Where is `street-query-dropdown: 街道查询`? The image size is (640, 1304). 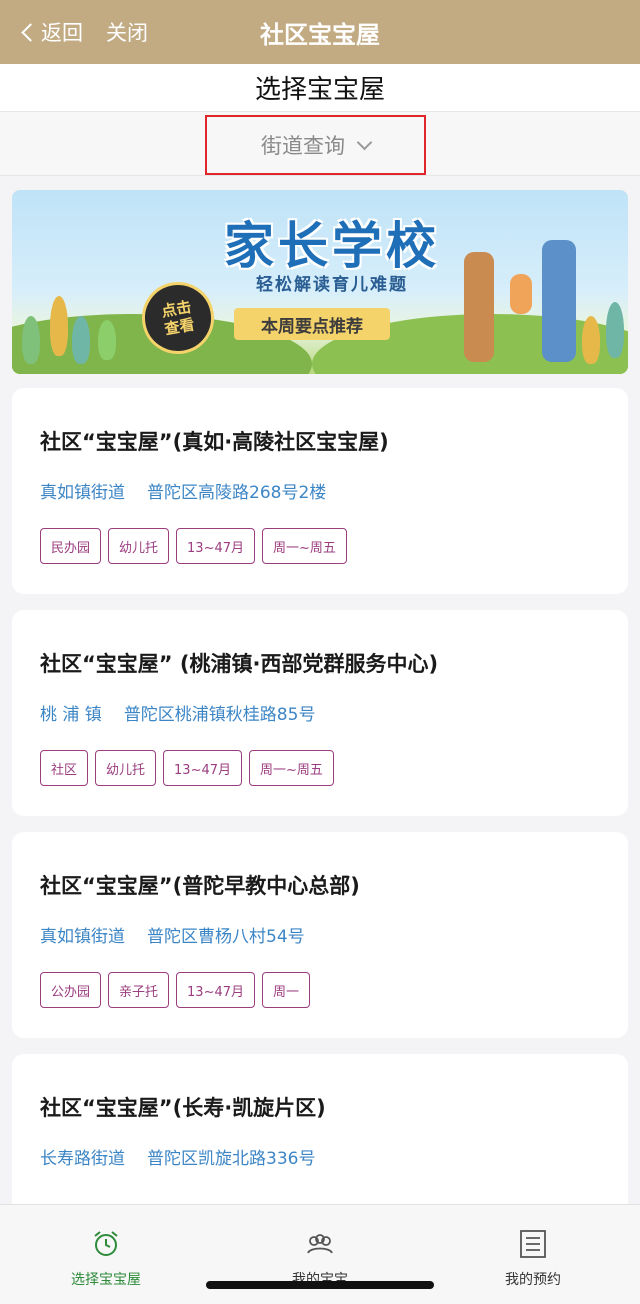 street-query-dropdown: 街道查询 is located at coordinates (315, 145).